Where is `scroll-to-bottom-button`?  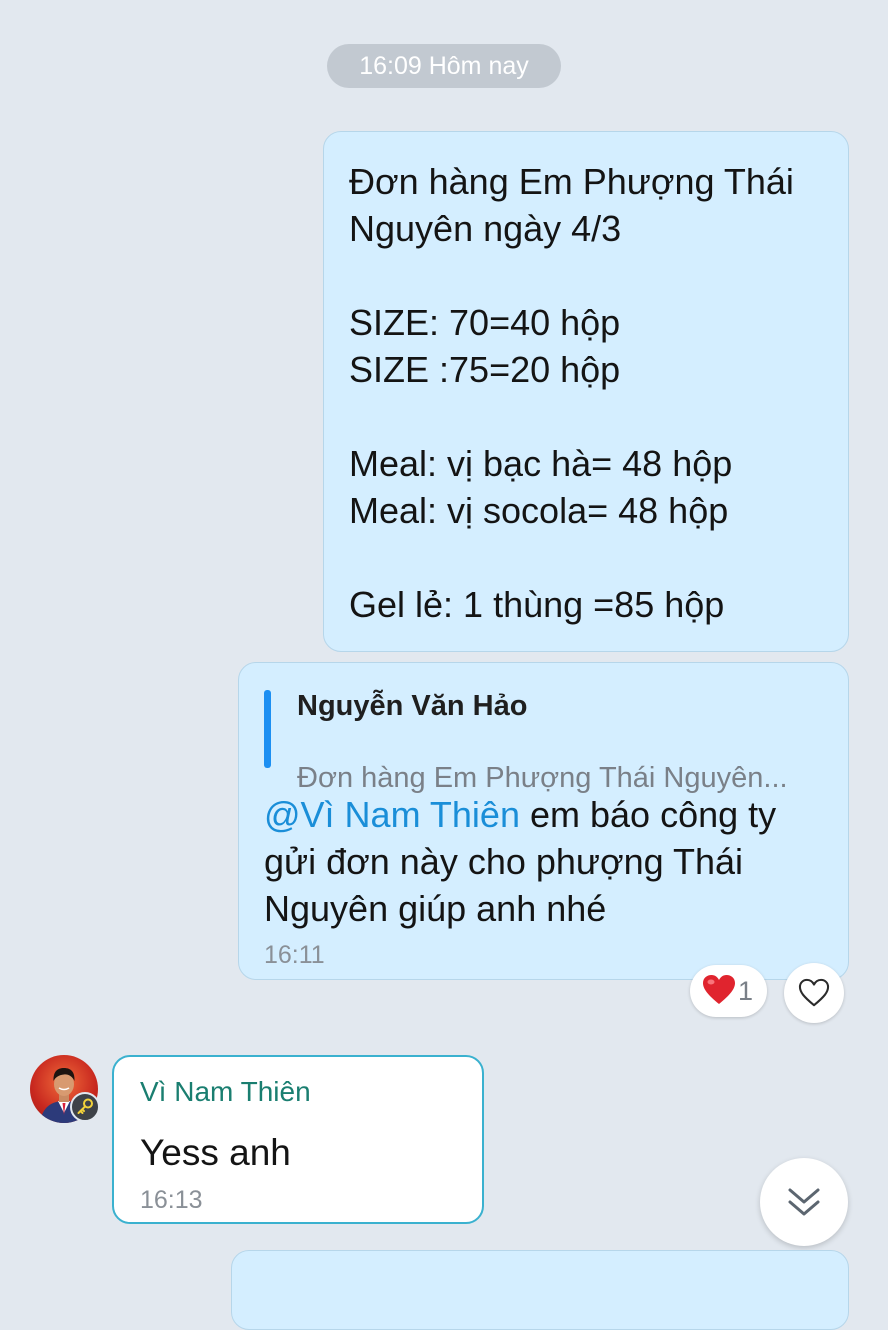 scroll-to-bottom-button is located at coordinates (804, 1202).